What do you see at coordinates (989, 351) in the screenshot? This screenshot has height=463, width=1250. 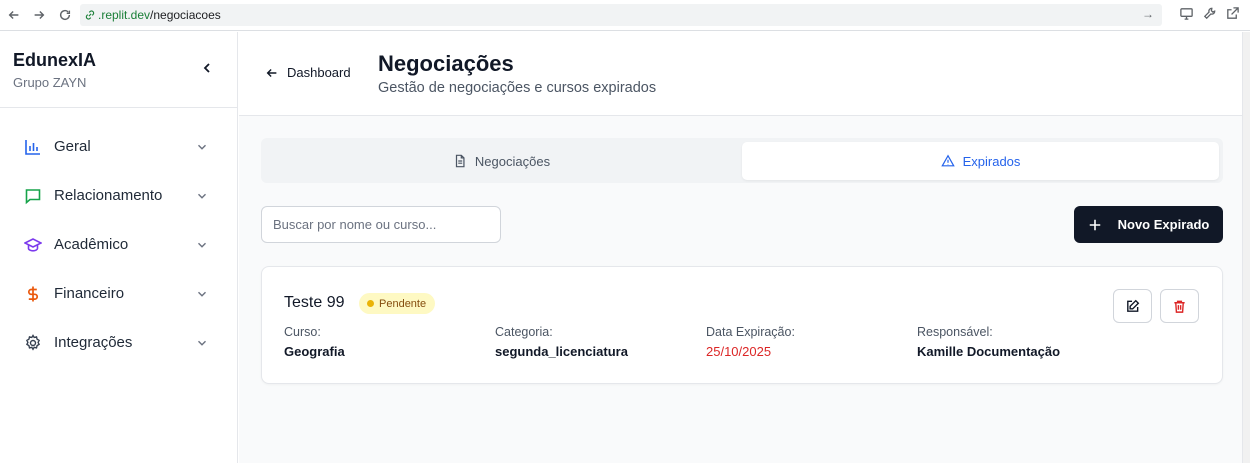 I see `field-value: Kamille Documentação` at bounding box center [989, 351].